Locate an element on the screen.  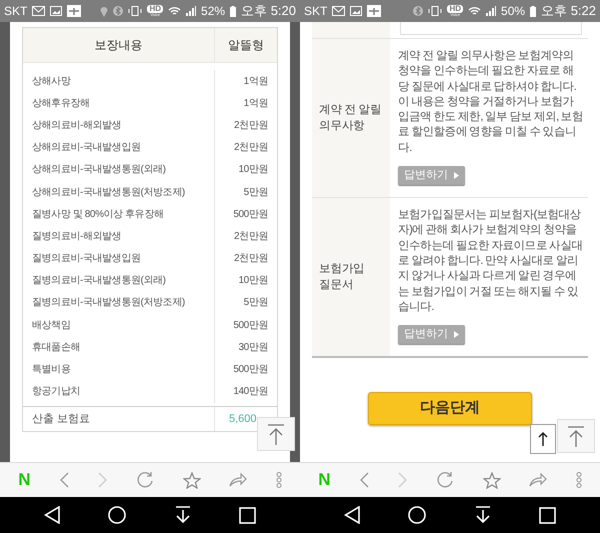
table-cell: 질병의료비-국내발생입원 is located at coordinates (119, 259).